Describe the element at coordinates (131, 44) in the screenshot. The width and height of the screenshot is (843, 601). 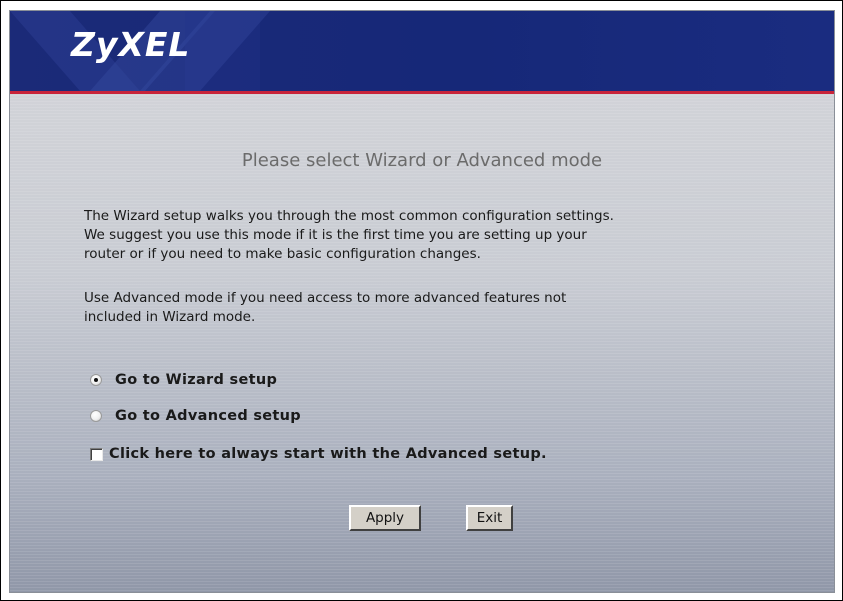
I see `zyxel-logo: ZyXEL` at that location.